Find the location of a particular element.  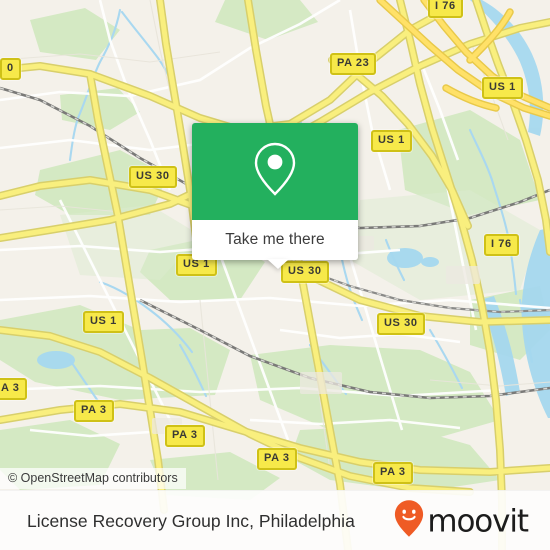

road-shield: A 3 is located at coordinates (13, 389).